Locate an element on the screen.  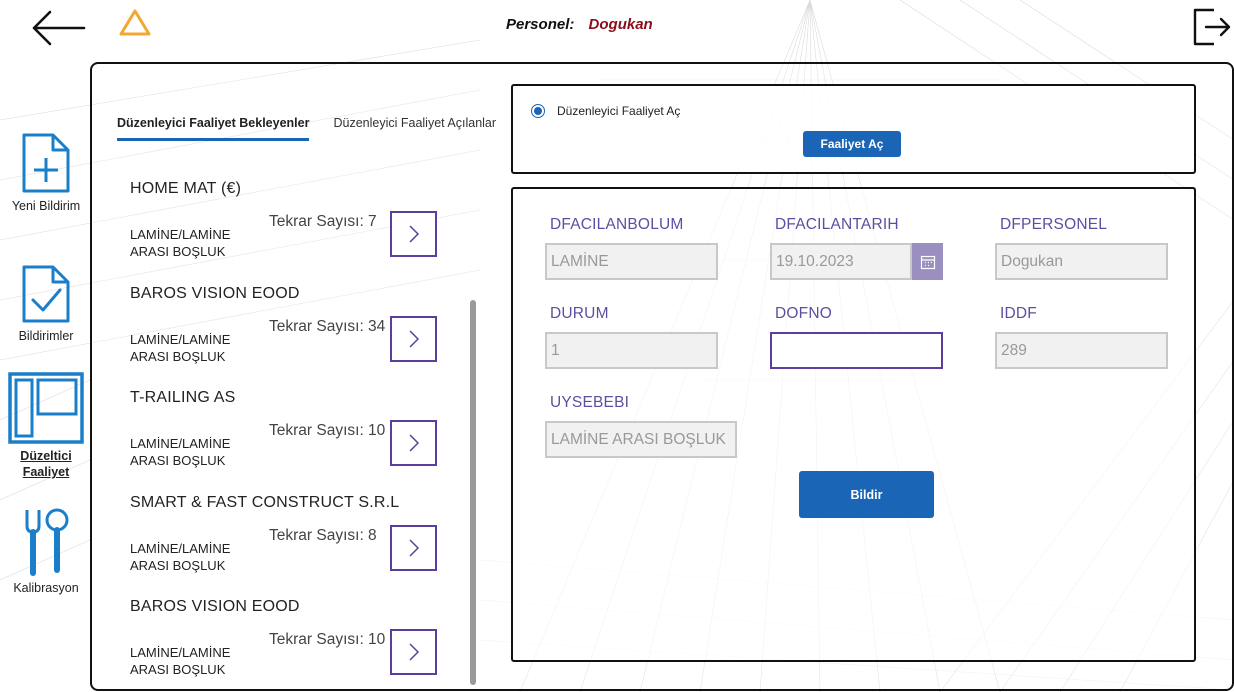
radio-label: Düzenleyici Faaliyet Aç is located at coordinates (619, 111).